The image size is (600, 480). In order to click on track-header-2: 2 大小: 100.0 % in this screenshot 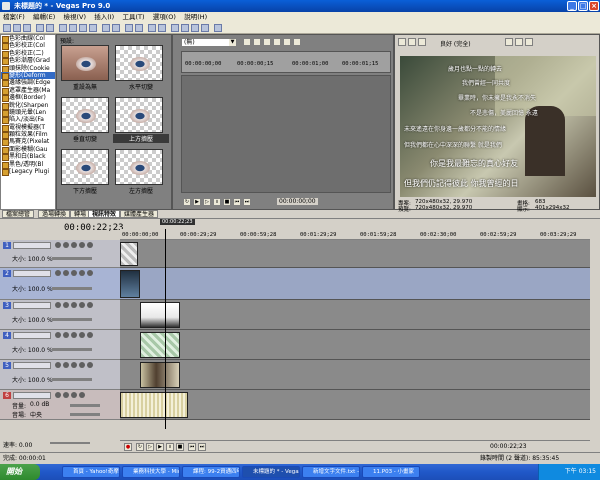, I will do `click(60, 284)`.